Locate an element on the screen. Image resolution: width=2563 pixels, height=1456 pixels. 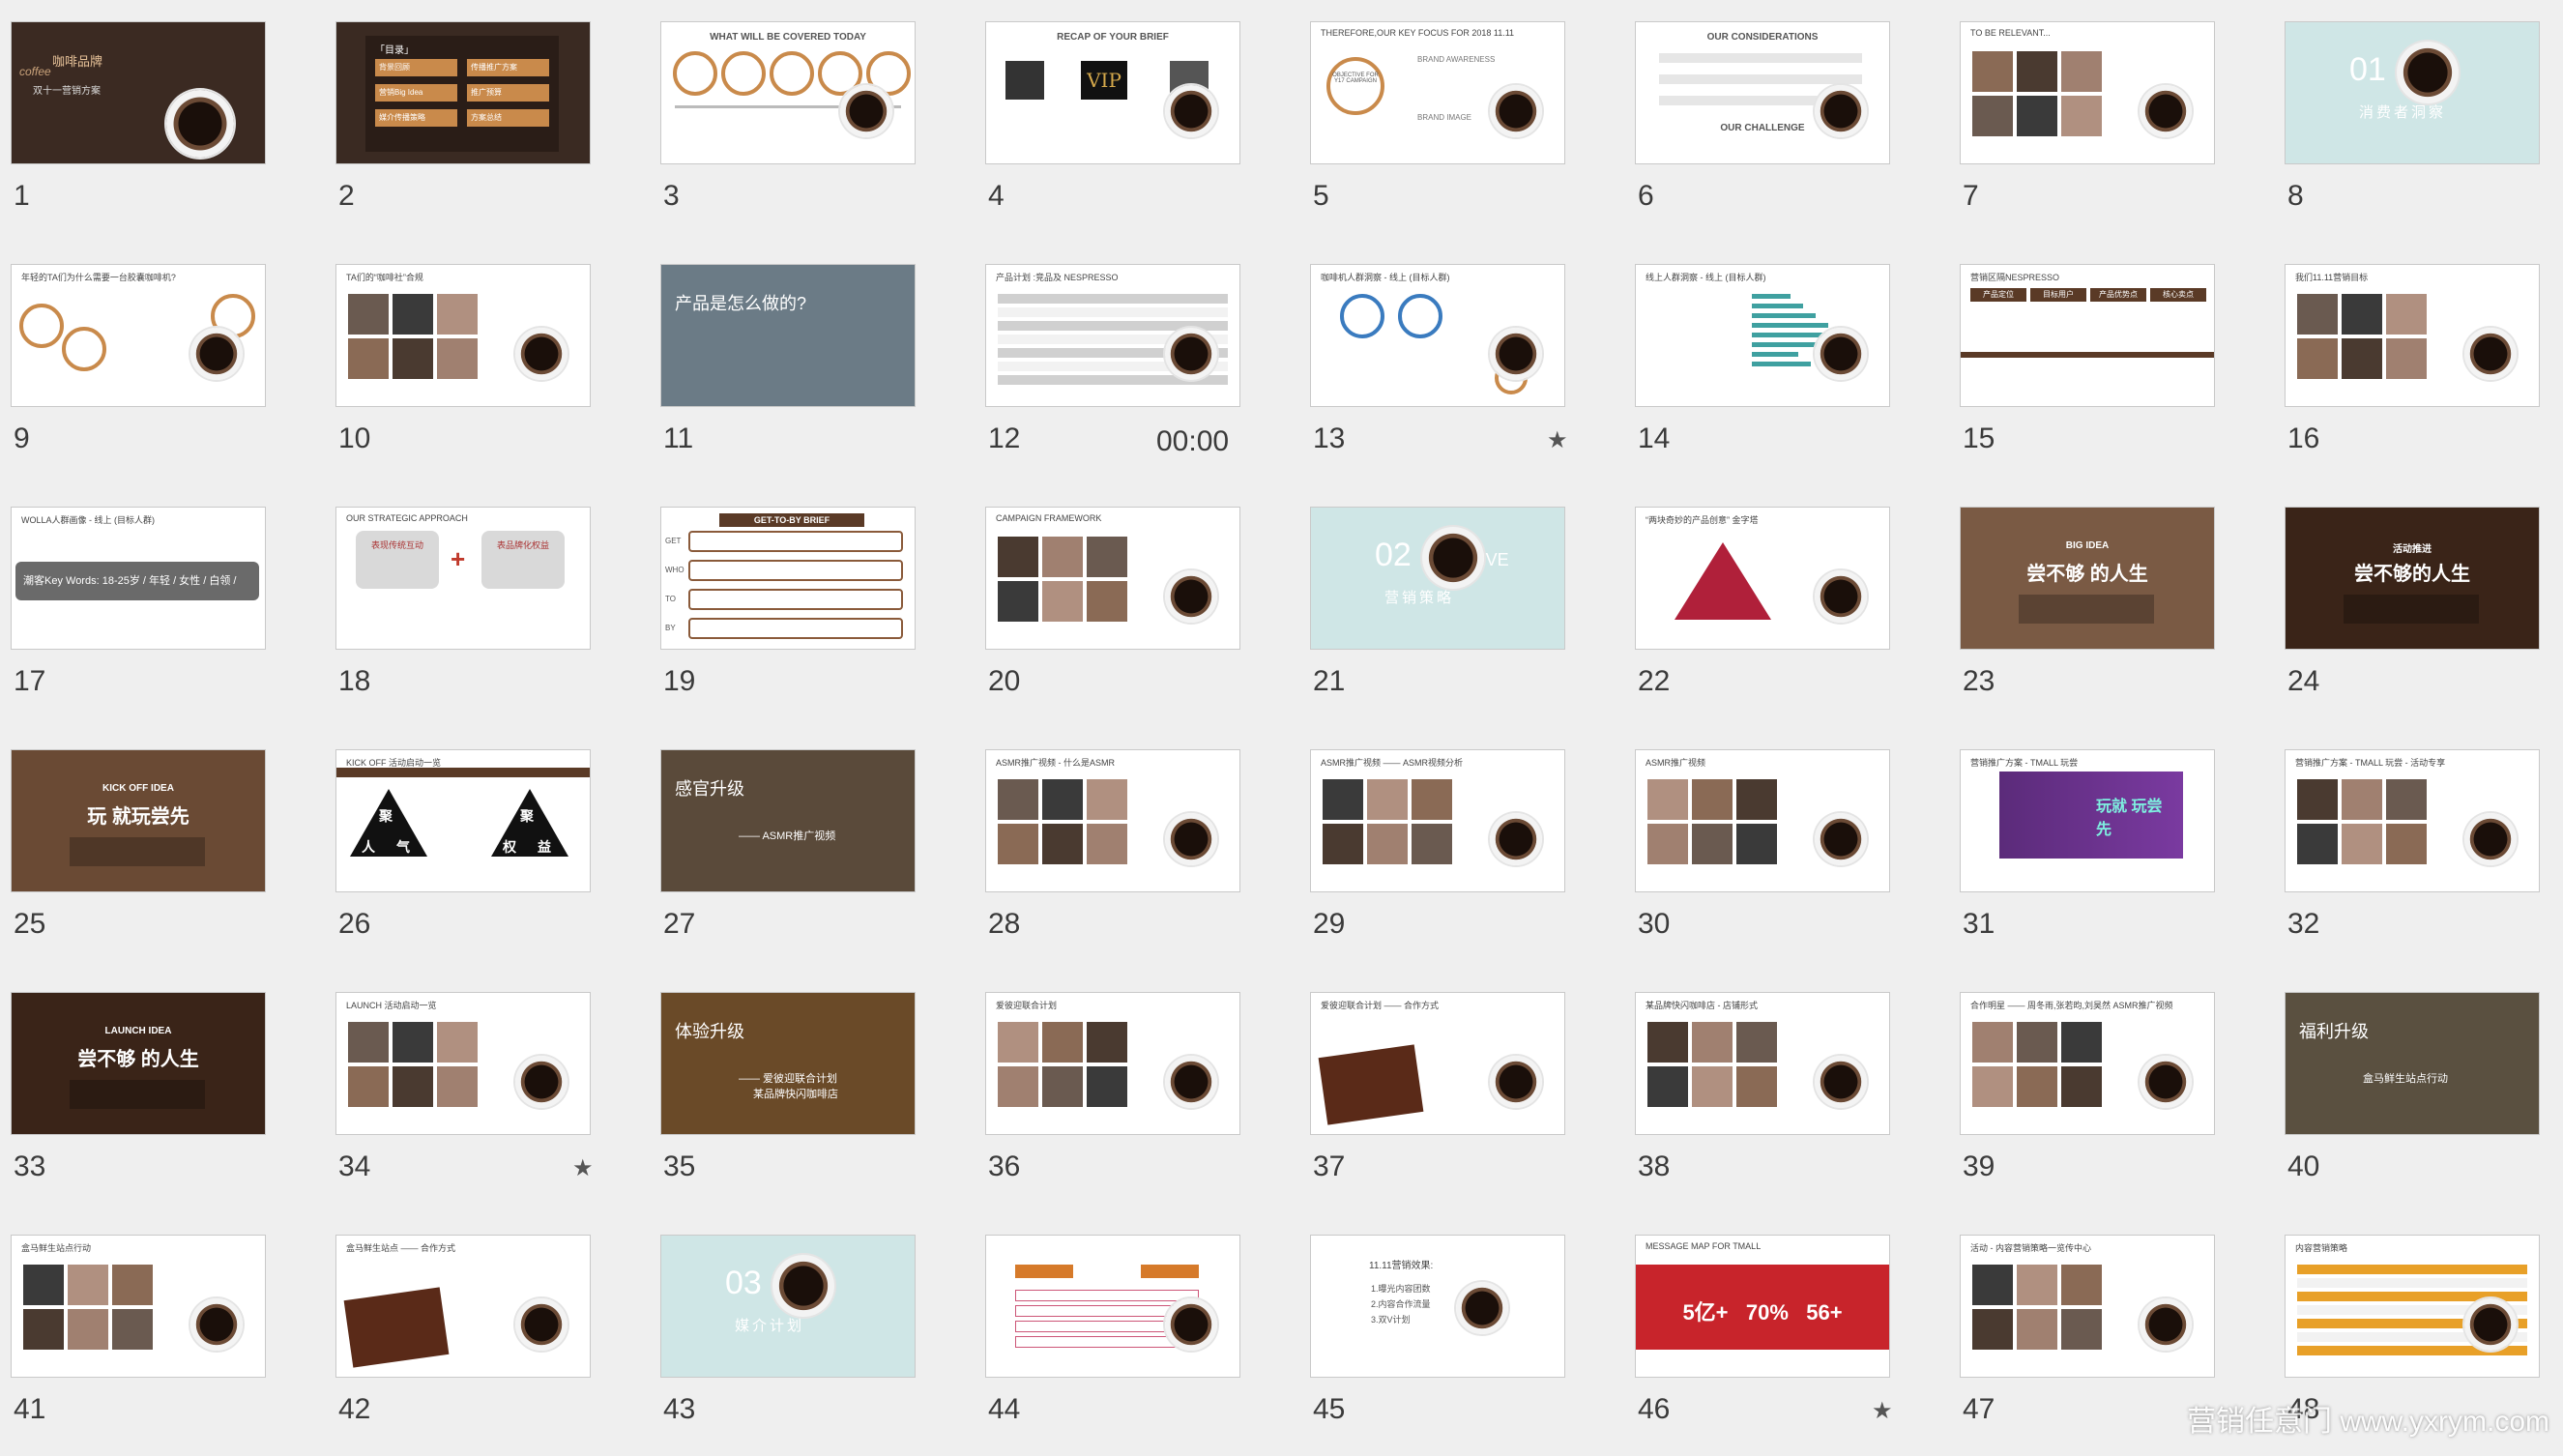
slide-thumbnail-cell: 我们11.11营销目标 16 is located at coordinates (2418, 364).